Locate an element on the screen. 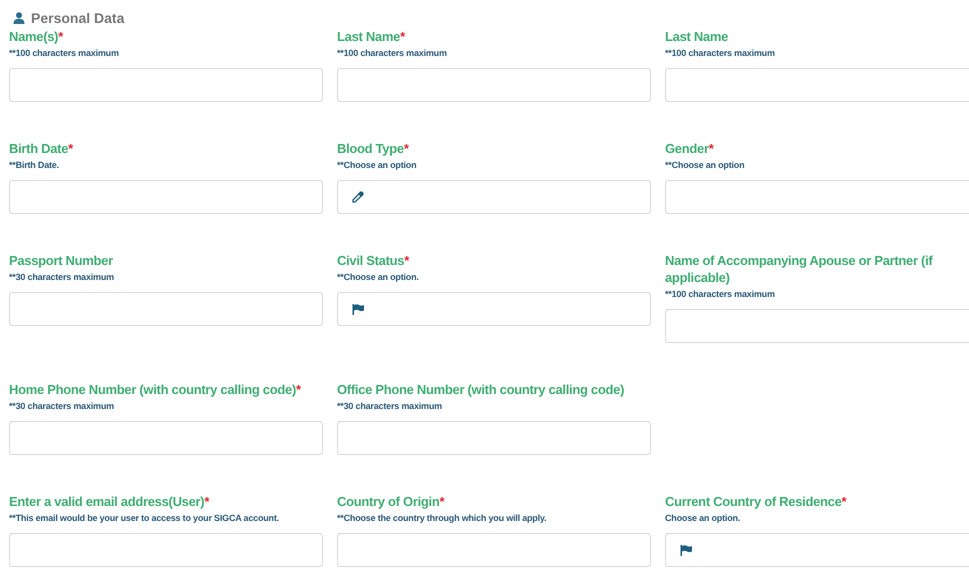  field-label: Blood Type is located at coordinates (370, 148).